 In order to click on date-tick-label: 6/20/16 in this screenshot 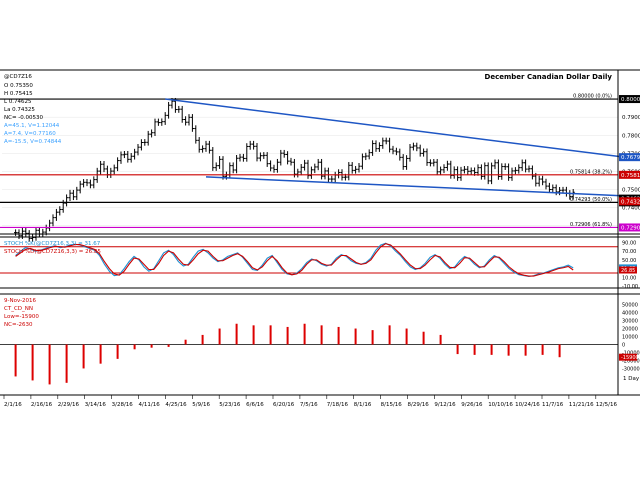, I will do `click(284, 405)`.